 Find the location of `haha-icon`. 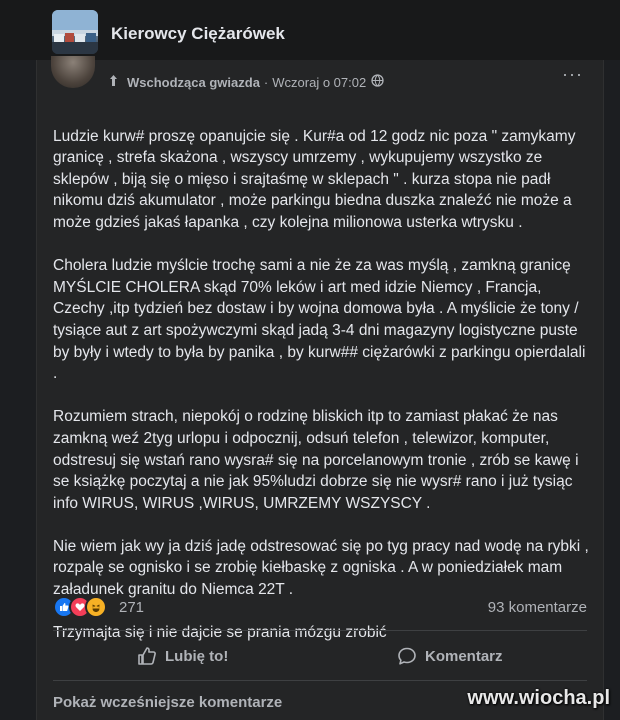

haha-icon is located at coordinates (96, 607).